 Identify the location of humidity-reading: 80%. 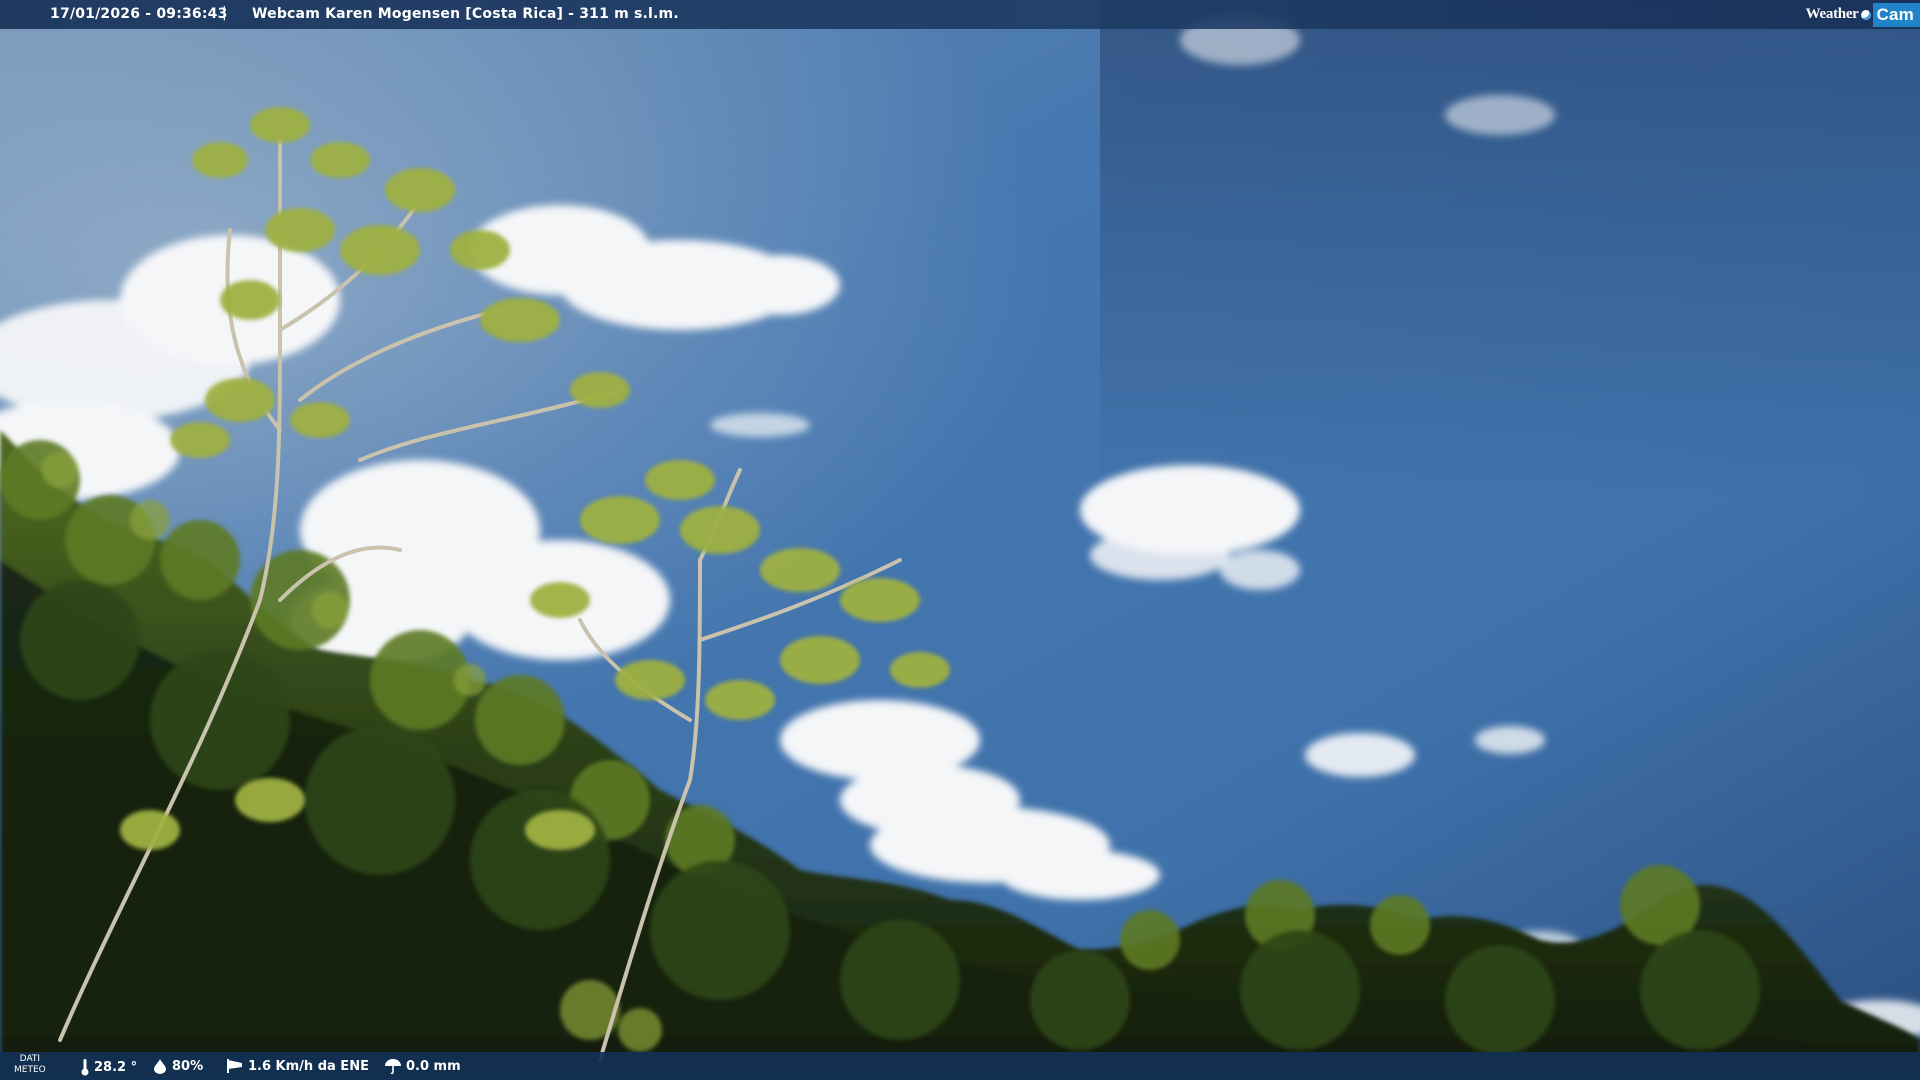
(177, 1066).